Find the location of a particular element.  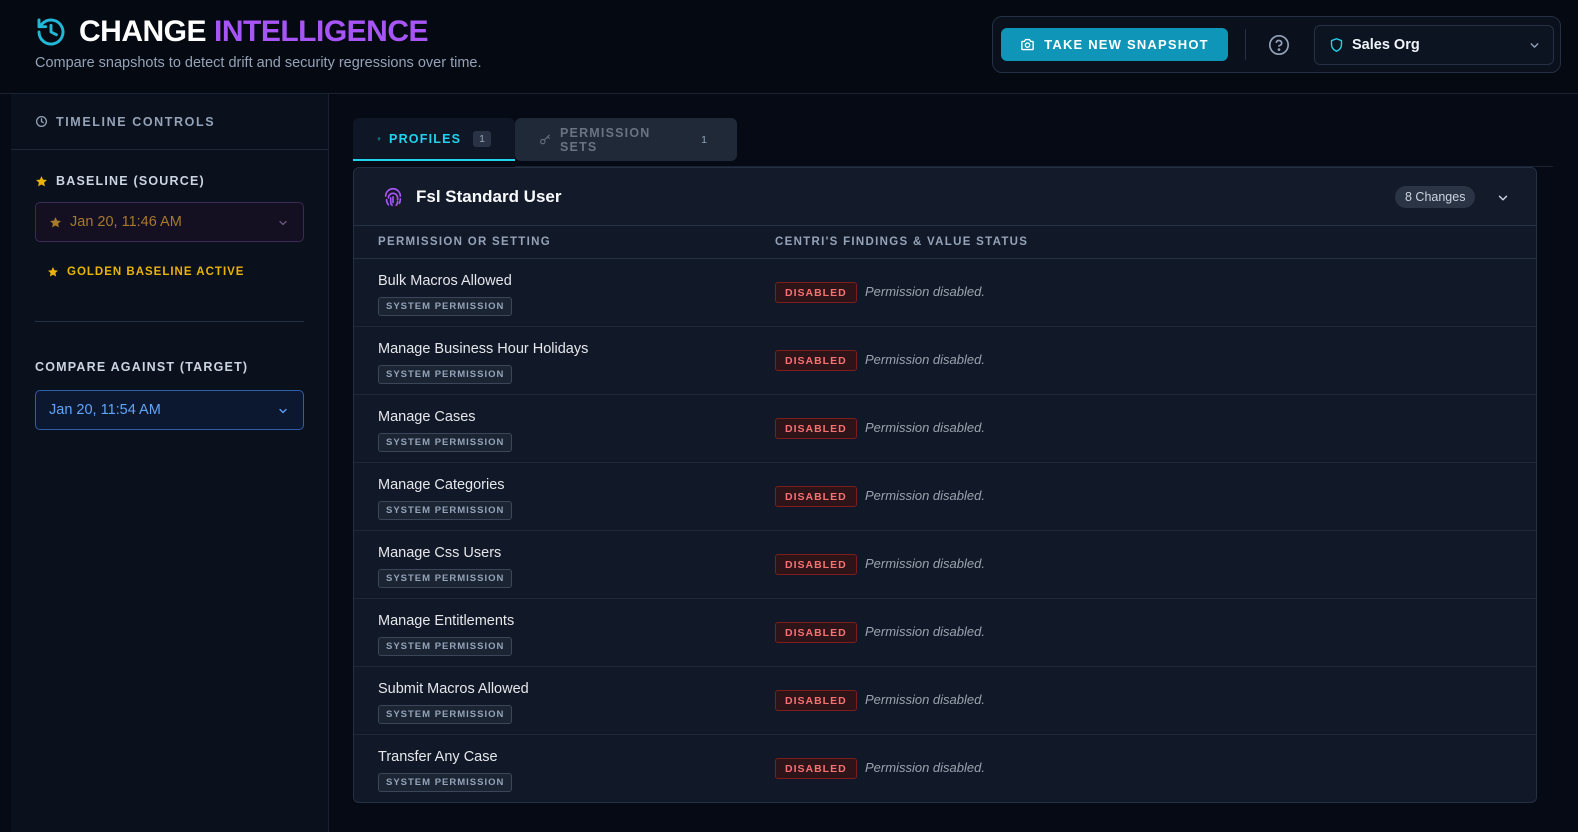

help-icon is located at coordinates (1279, 45).